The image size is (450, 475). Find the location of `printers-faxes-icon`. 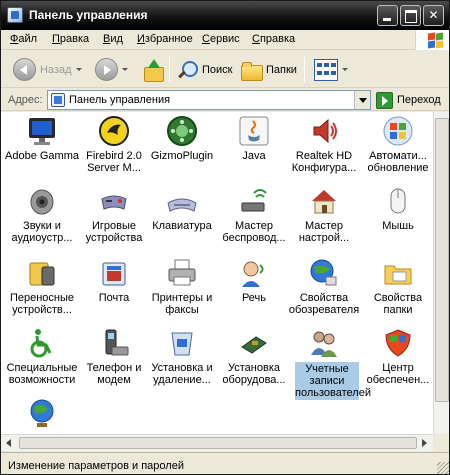

printers-faxes-icon is located at coordinates (182, 272).